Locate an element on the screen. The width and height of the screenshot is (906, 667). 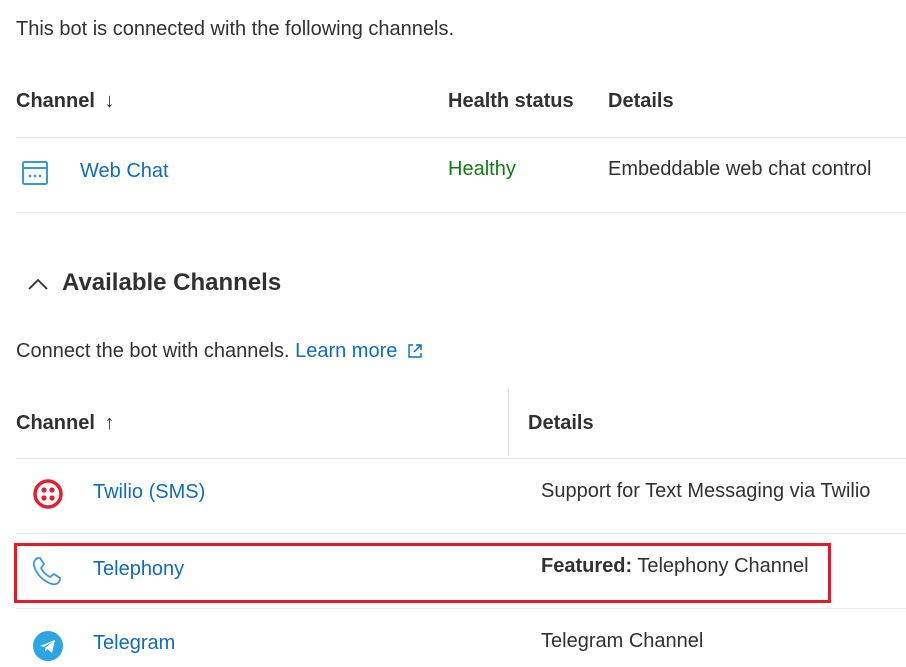
channel-link-telegram: Telegram is located at coordinates (134, 643).